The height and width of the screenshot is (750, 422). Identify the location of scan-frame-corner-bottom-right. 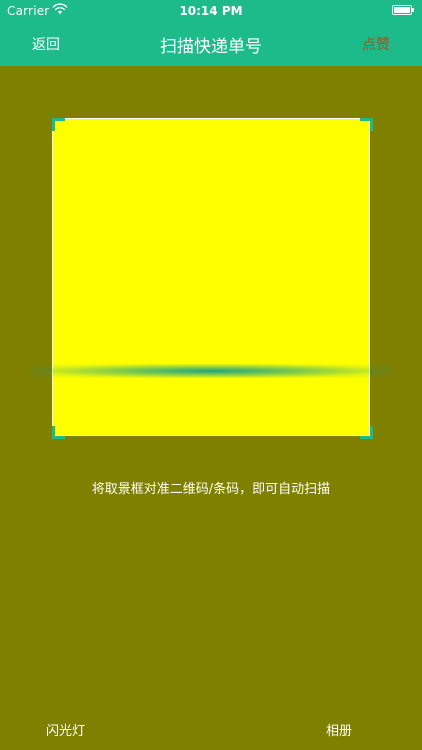
(366, 432).